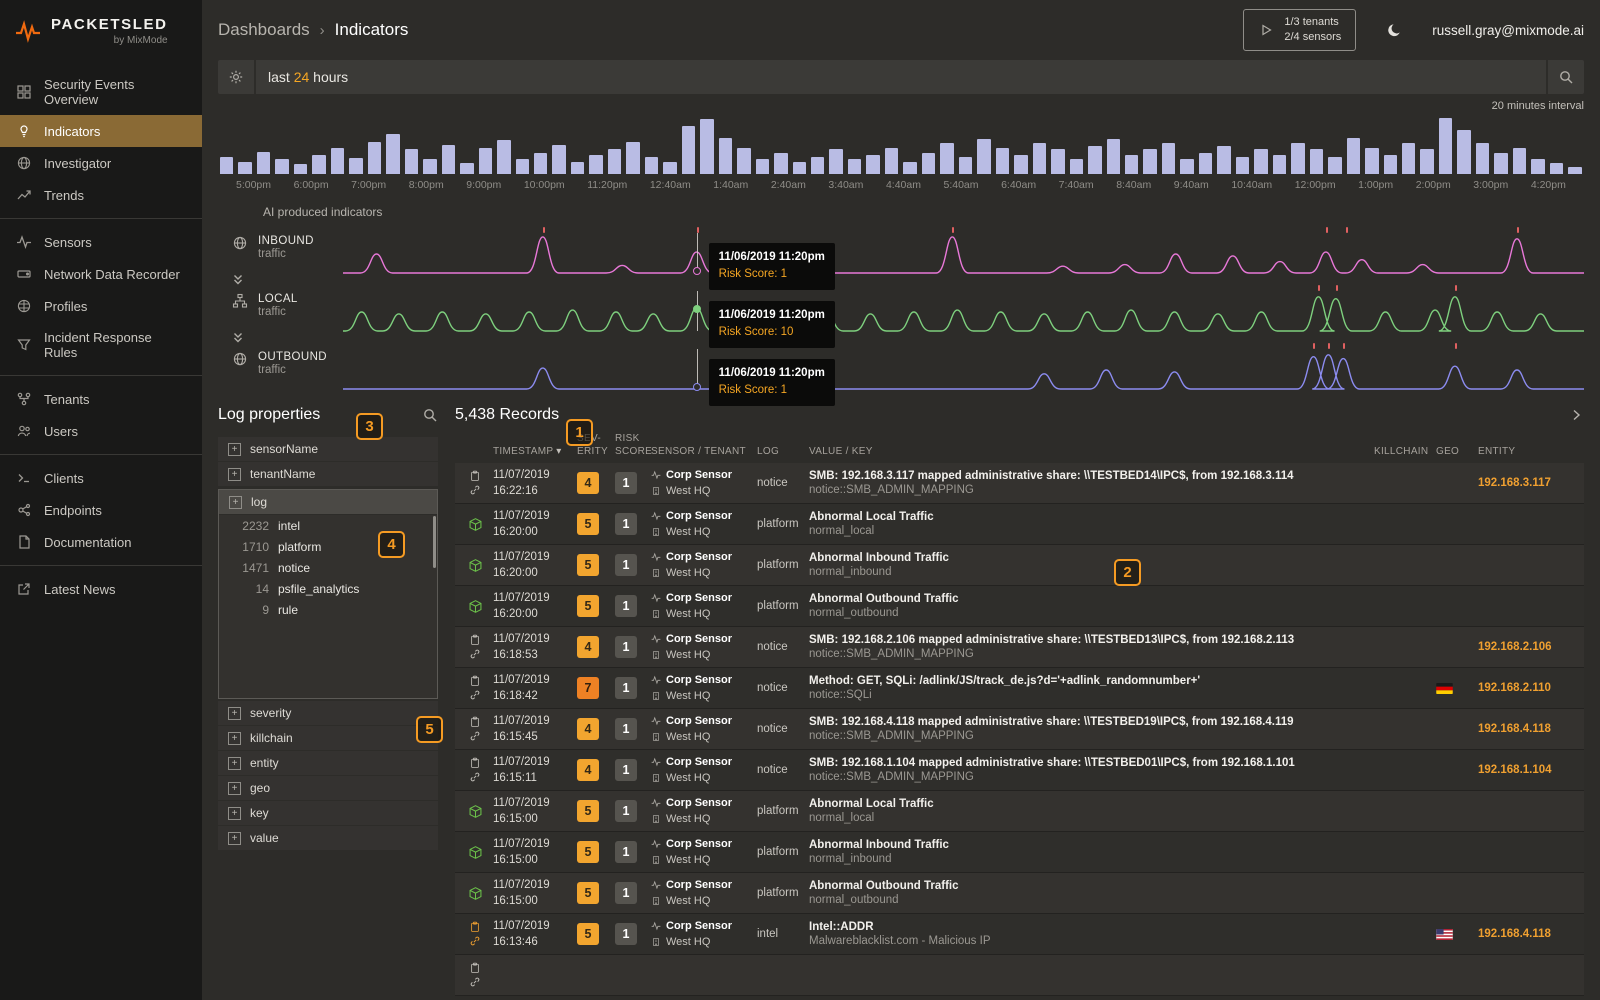 This screenshot has width=1600, height=1000. What do you see at coordinates (238, 280) in the screenshot?
I see `chevrons-down-icon` at bounding box center [238, 280].